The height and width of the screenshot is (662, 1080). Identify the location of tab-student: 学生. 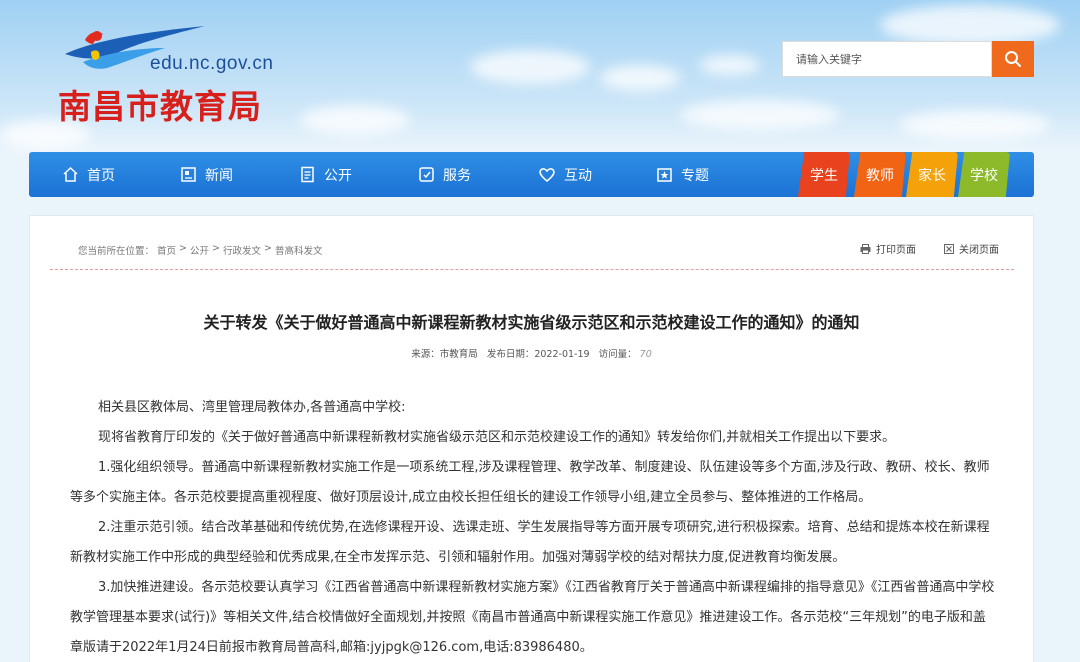
(824, 174).